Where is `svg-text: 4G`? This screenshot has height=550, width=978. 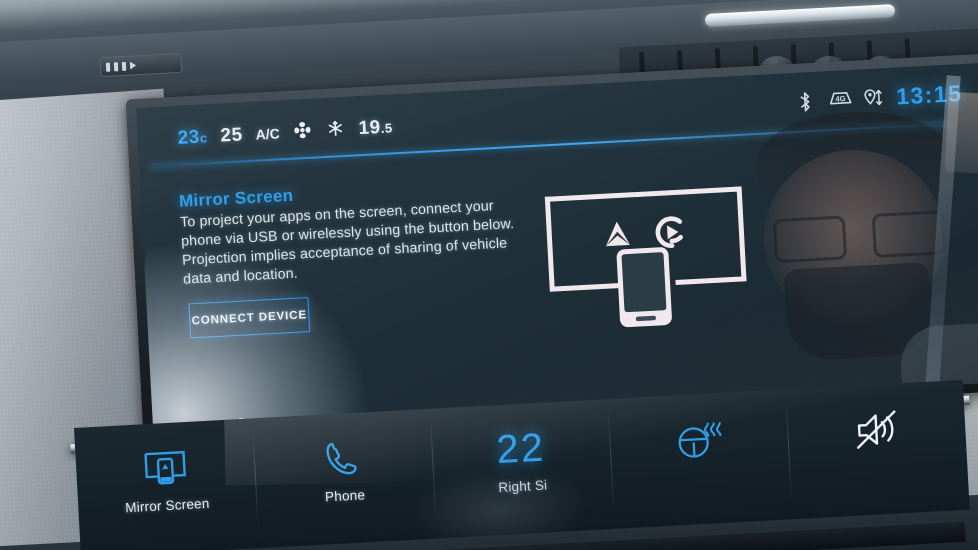
svg-text: 4G is located at coordinates (840, 99).